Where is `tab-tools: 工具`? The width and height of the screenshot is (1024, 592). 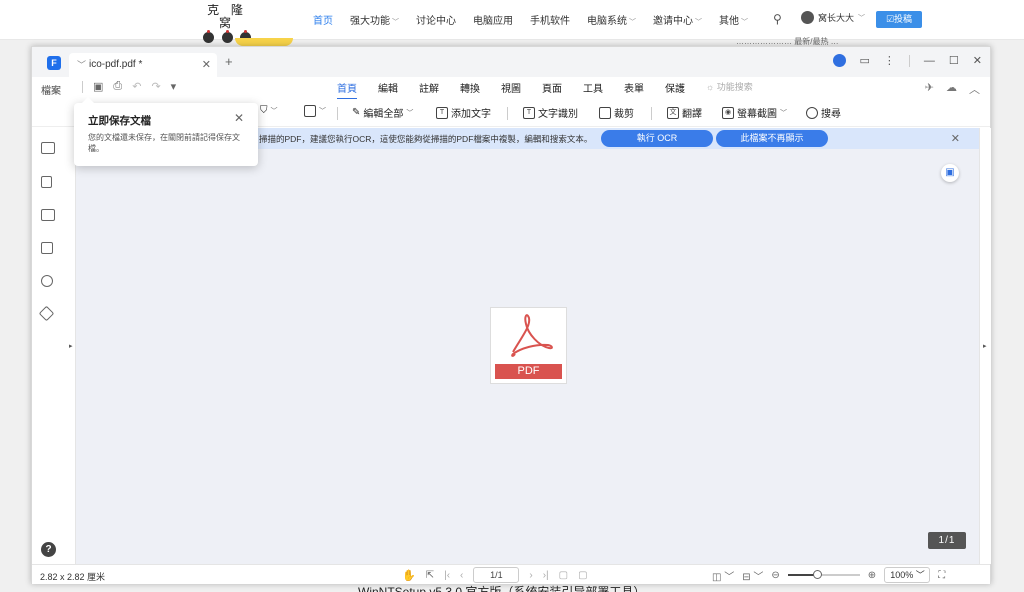
tab-tools: 工具 is located at coordinates (593, 90).